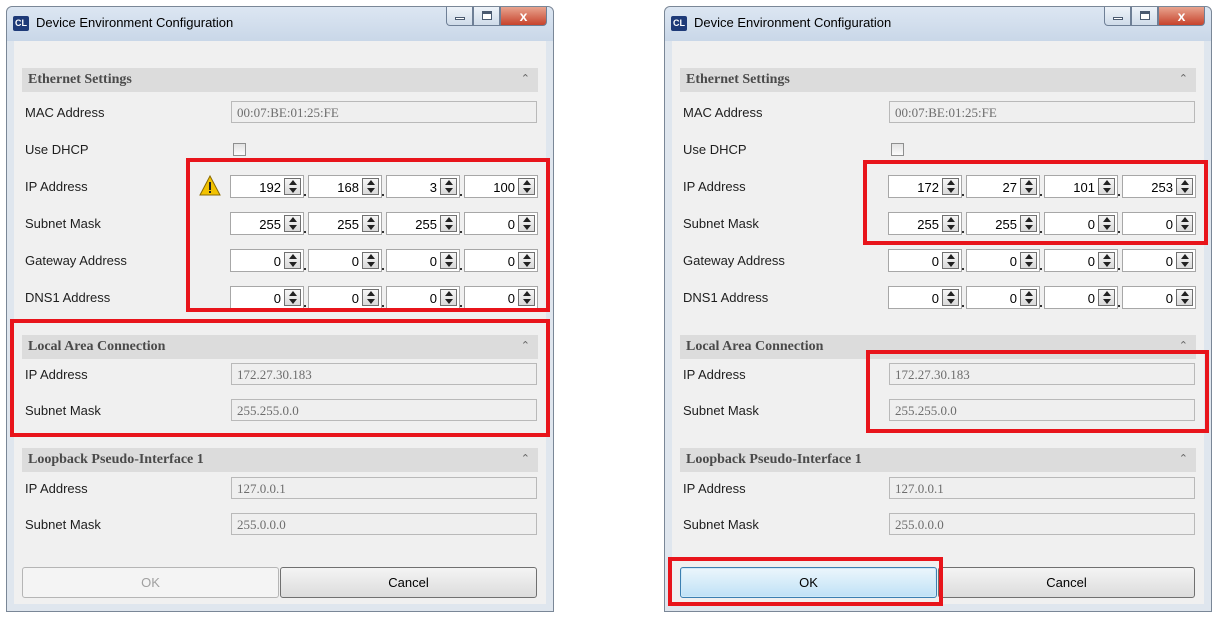 This screenshot has height=617, width=1212. Describe the element at coordinates (1082, 186) in the screenshot. I see `ip-octet-3: 101` at that location.